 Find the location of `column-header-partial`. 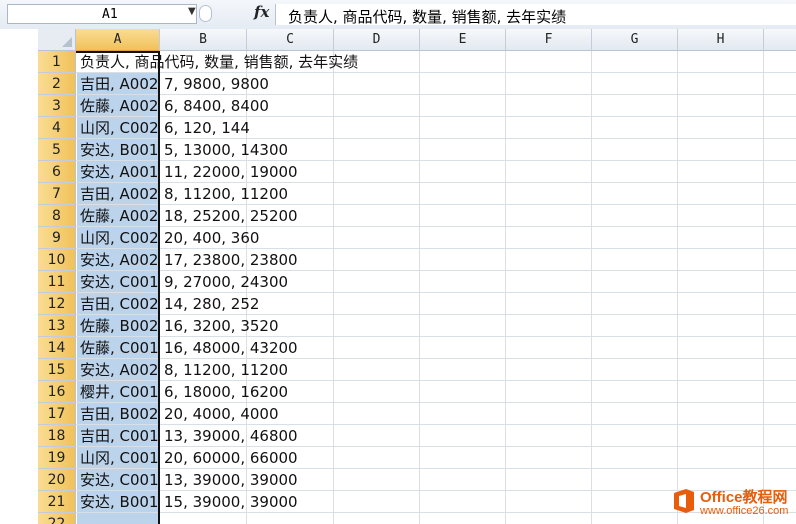

column-header-partial is located at coordinates (780, 40).